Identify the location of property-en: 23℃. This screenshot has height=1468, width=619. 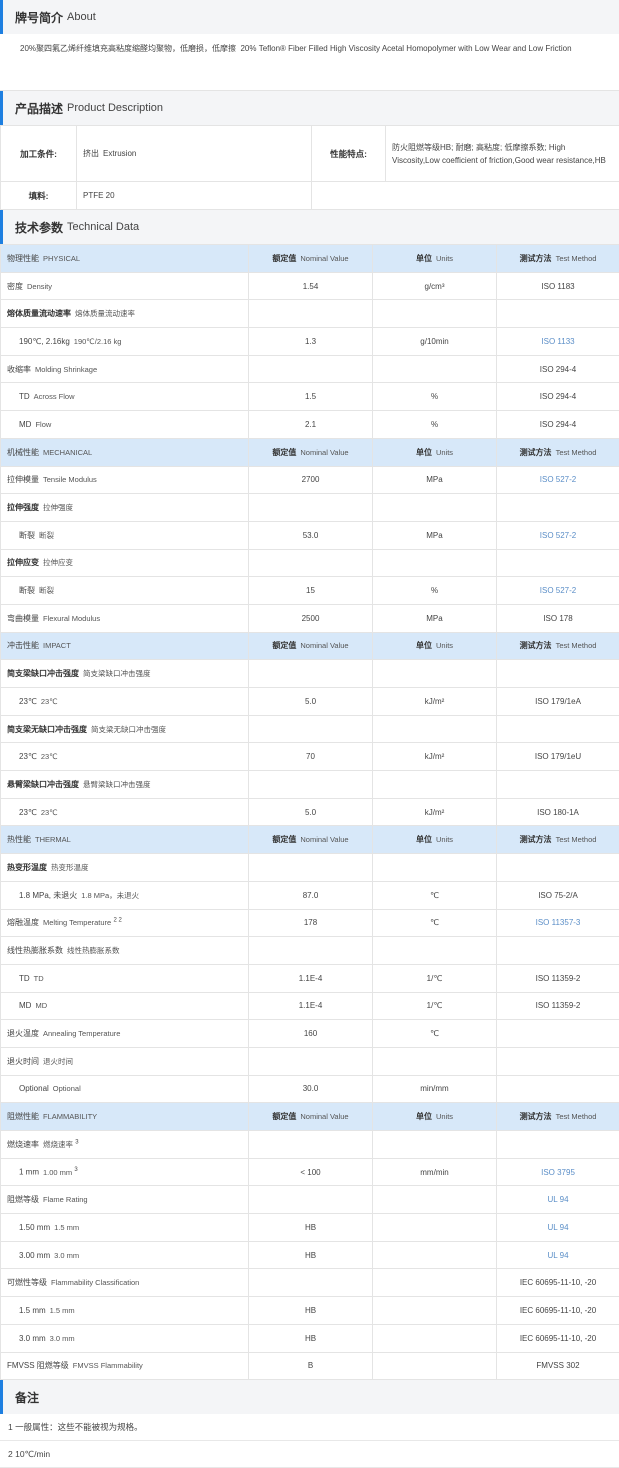
(49, 701).